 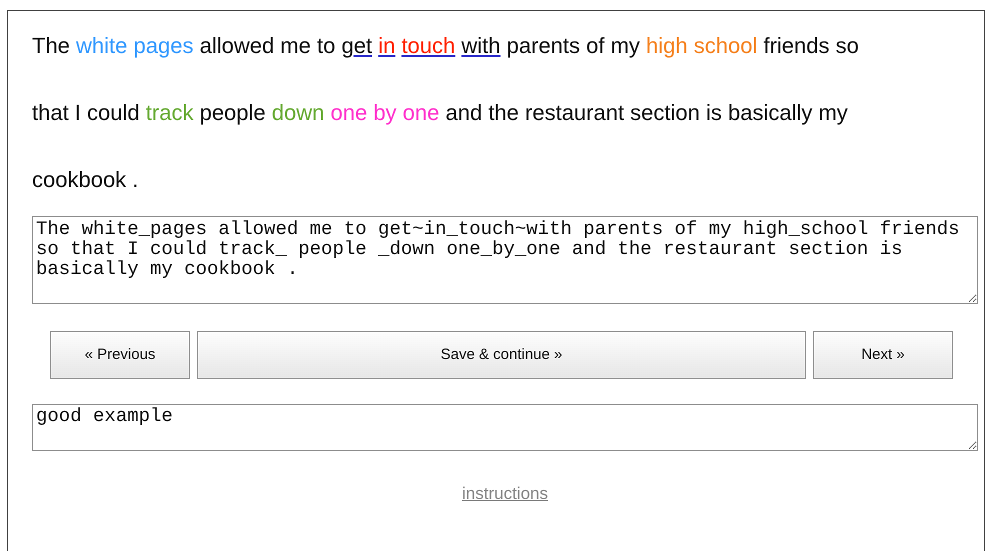 I want to click on comment-textarea: good example, so click(x=505, y=427).